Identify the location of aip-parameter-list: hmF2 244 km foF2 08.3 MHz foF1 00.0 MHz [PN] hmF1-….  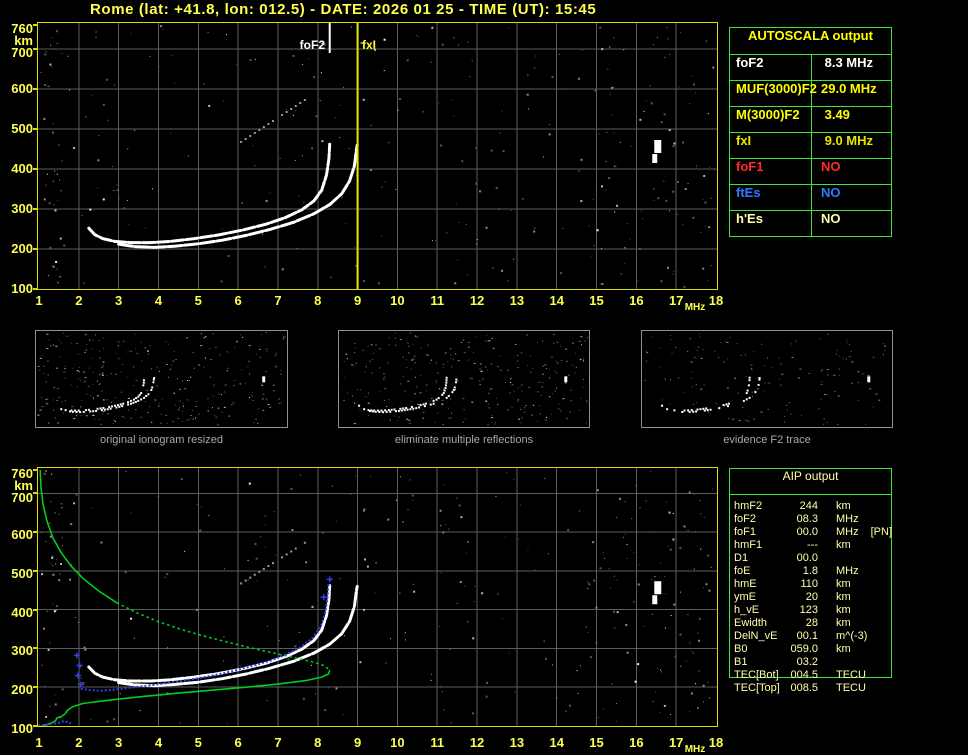
(813, 597).